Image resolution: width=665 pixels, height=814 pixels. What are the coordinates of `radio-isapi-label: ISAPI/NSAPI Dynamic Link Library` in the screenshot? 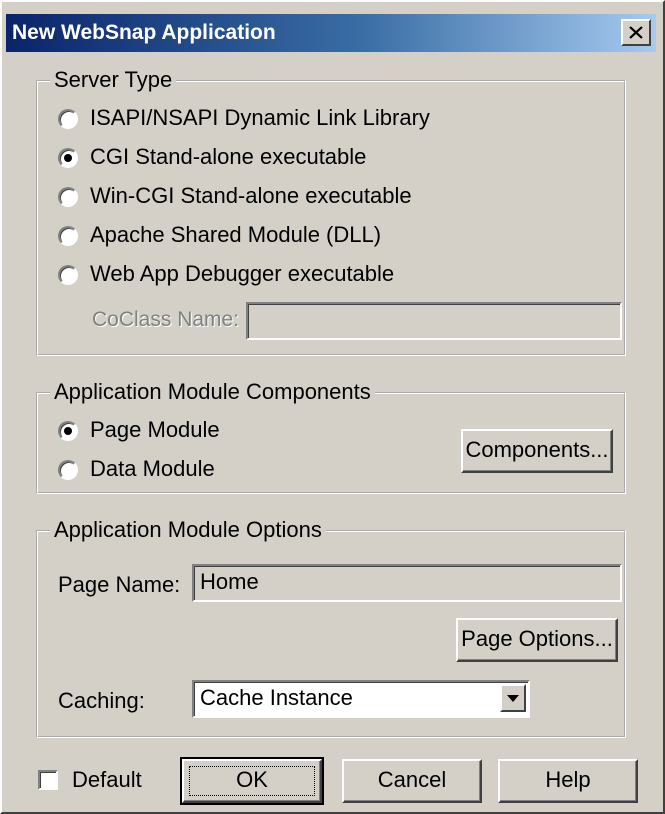 It's located at (260, 117).